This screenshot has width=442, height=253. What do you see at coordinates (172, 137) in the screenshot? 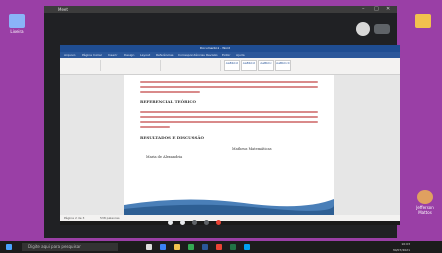
I see `heading-resultados: RESULTADOS E DISCUSSÃO` at bounding box center [172, 137].